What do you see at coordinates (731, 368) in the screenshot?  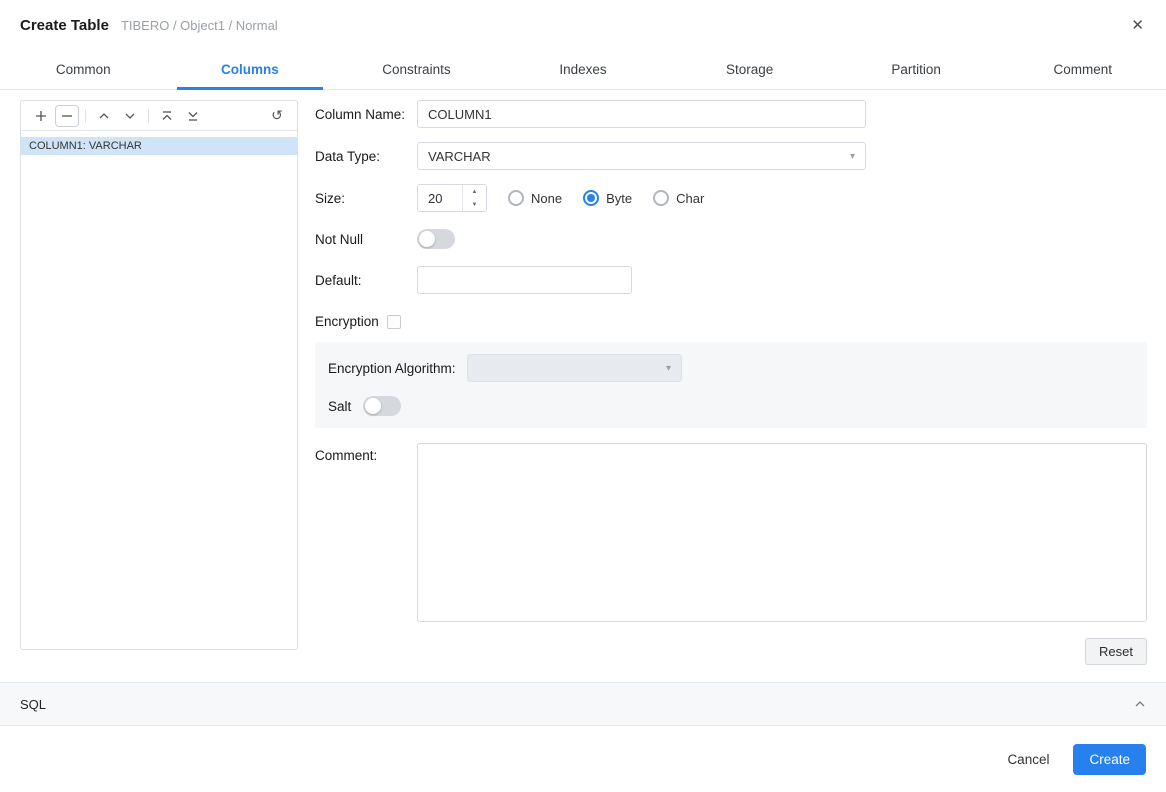 I see `encryption-algorithm-row: Encryption Algorithm: ▾` at bounding box center [731, 368].